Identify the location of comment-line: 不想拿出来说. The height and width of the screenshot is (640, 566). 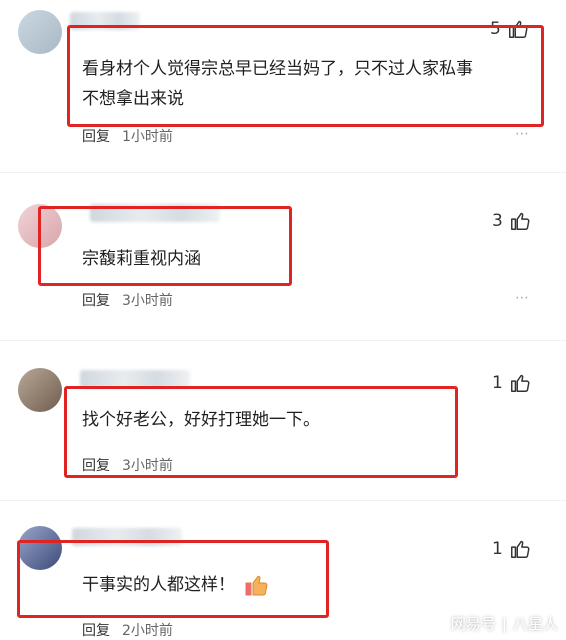
(133, 99).